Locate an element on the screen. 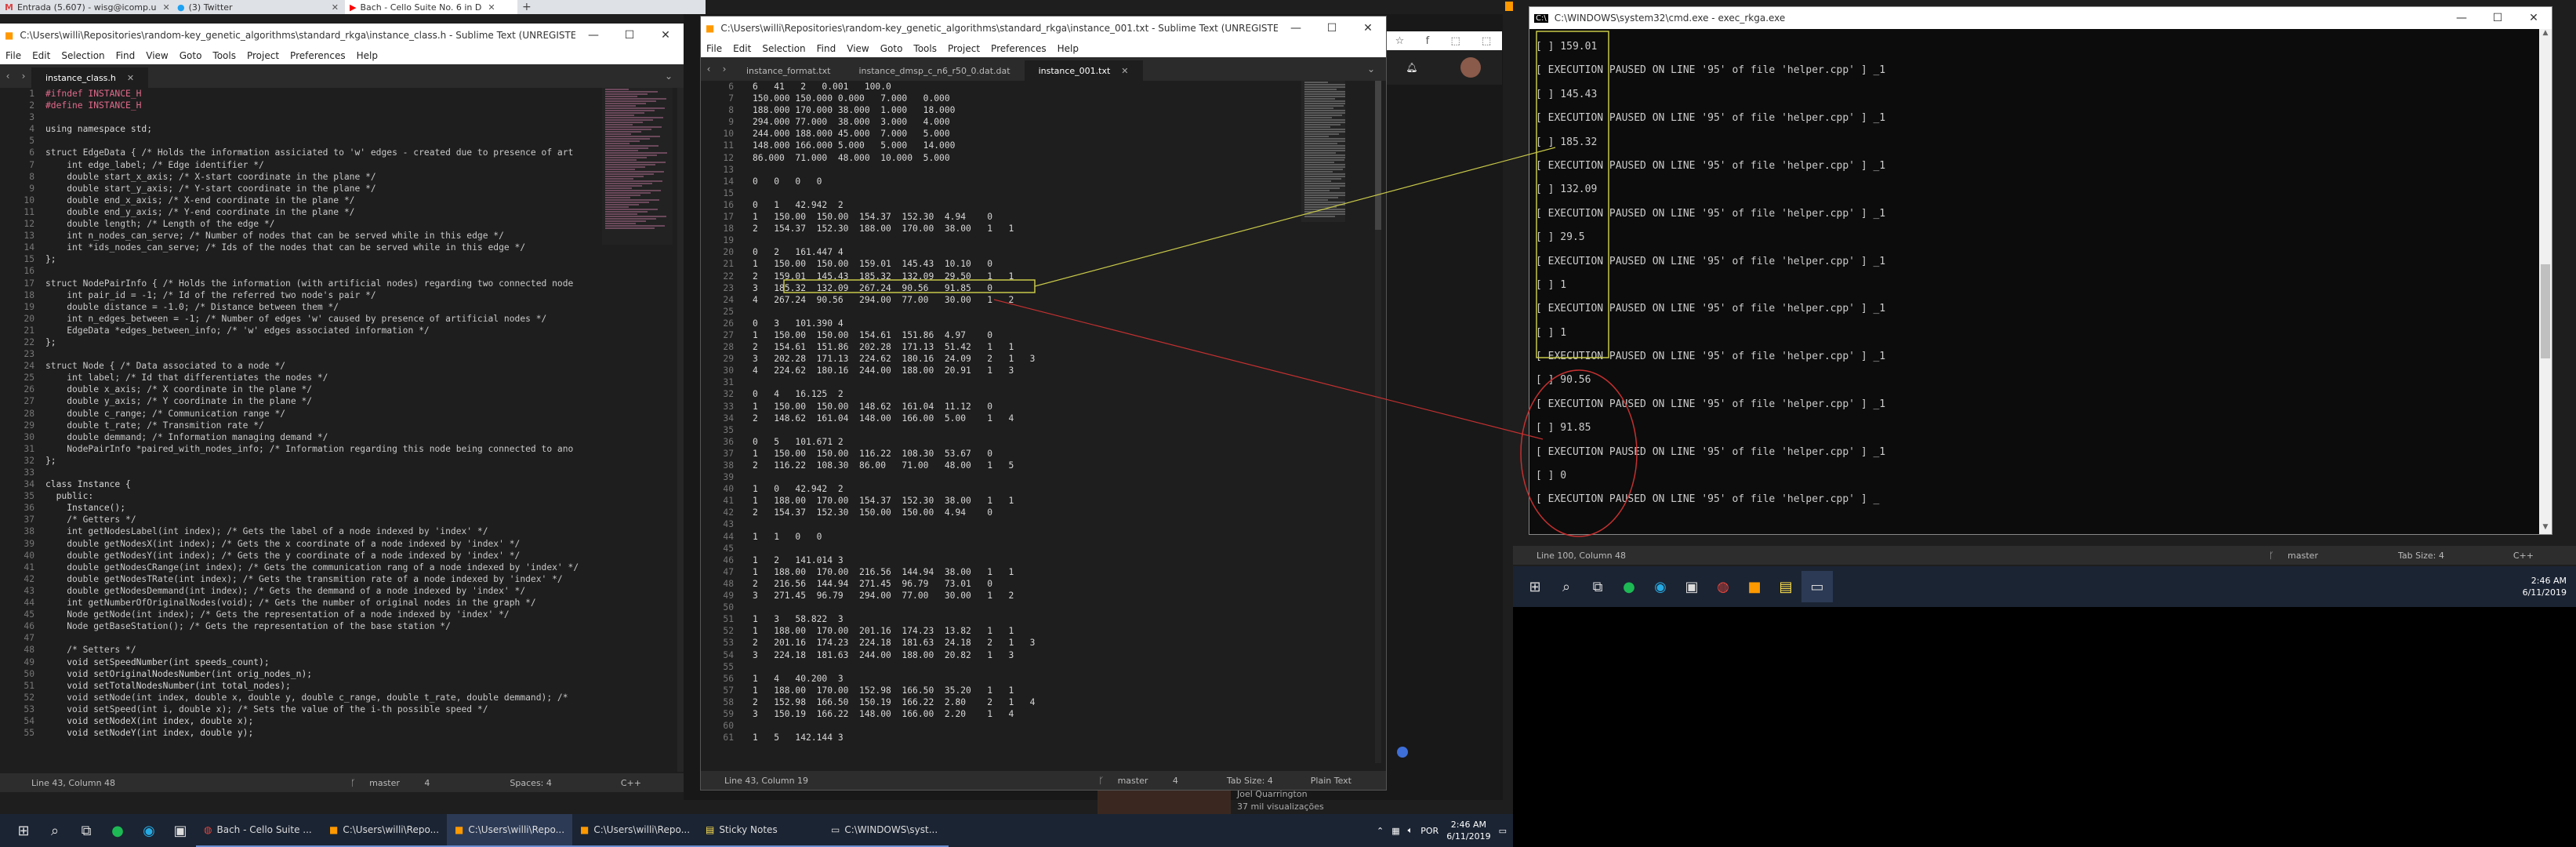  red-connector-line is located at coordinates (1268, 369).